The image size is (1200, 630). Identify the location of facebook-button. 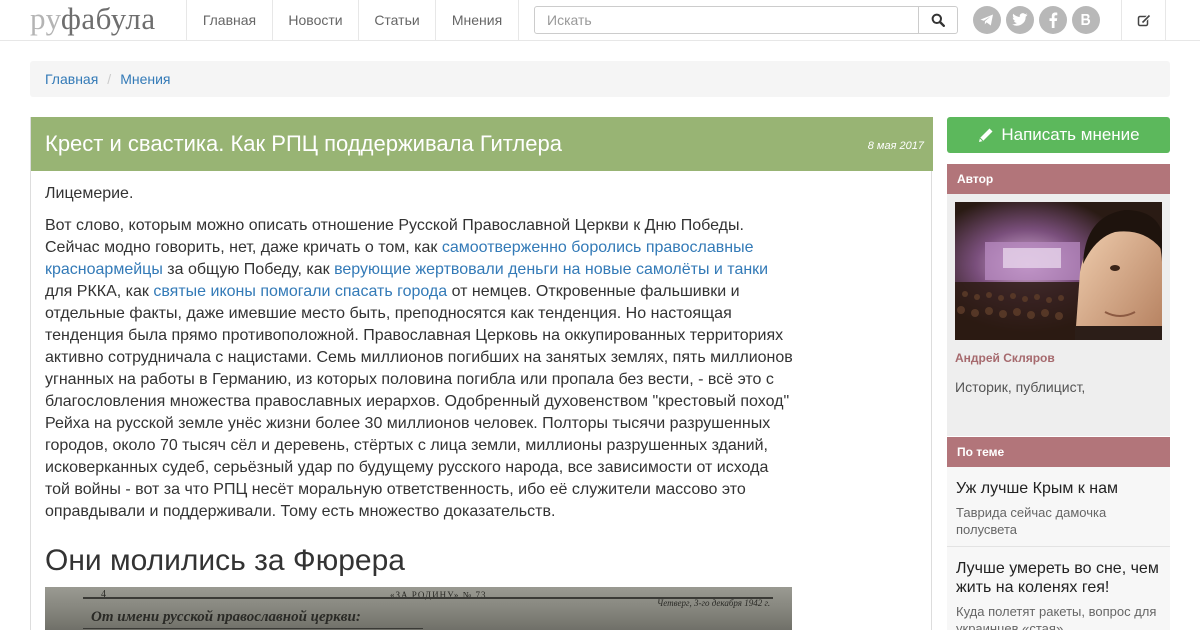
(1053, 20).